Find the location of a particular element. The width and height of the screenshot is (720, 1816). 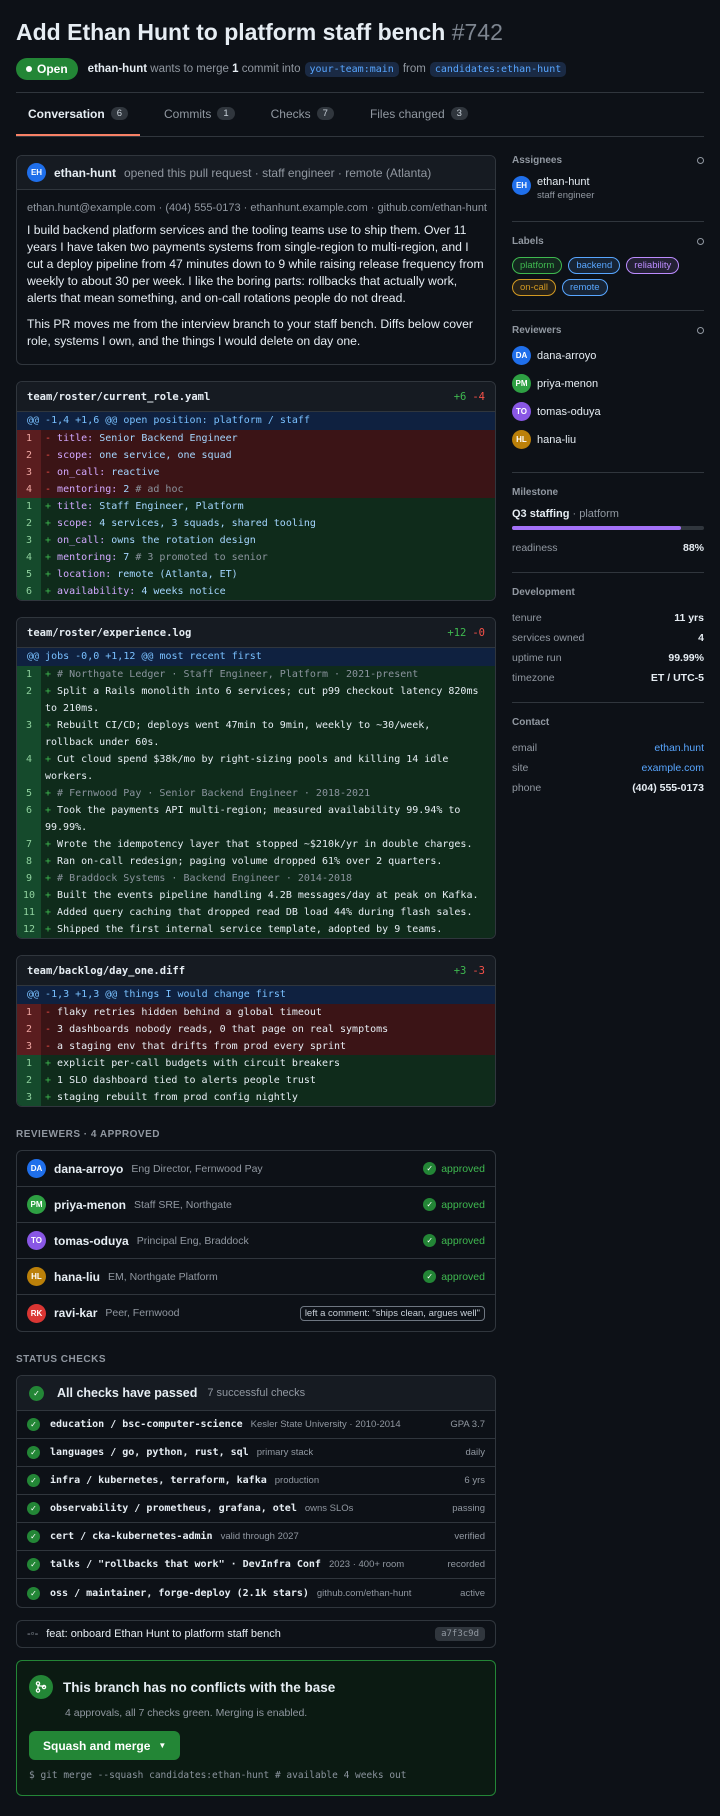

line-content: + location: remote (Atlanta, ET) is located at coordinates (141, 574).